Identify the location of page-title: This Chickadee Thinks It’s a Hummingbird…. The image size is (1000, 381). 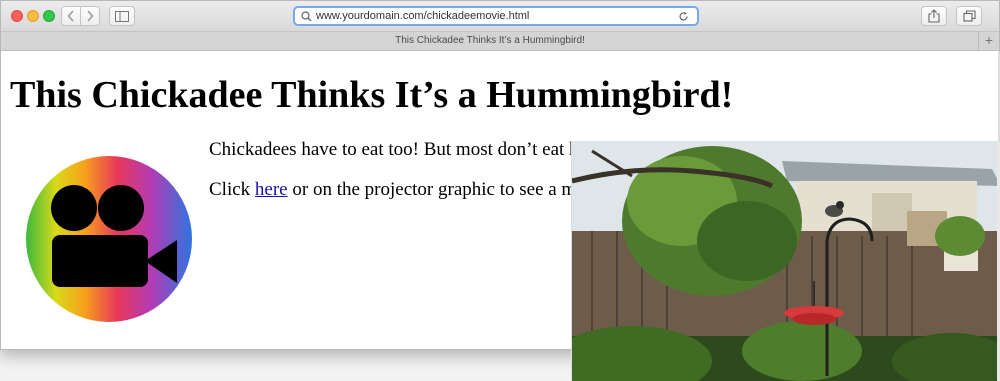
(372, 95).